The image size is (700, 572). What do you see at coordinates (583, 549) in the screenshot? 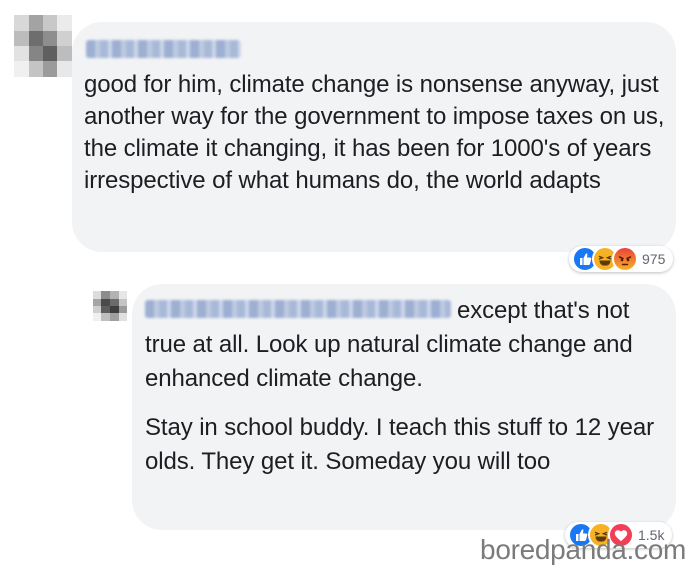
I see `watermark: boredpanda.com` at bounding box center [583, 549].